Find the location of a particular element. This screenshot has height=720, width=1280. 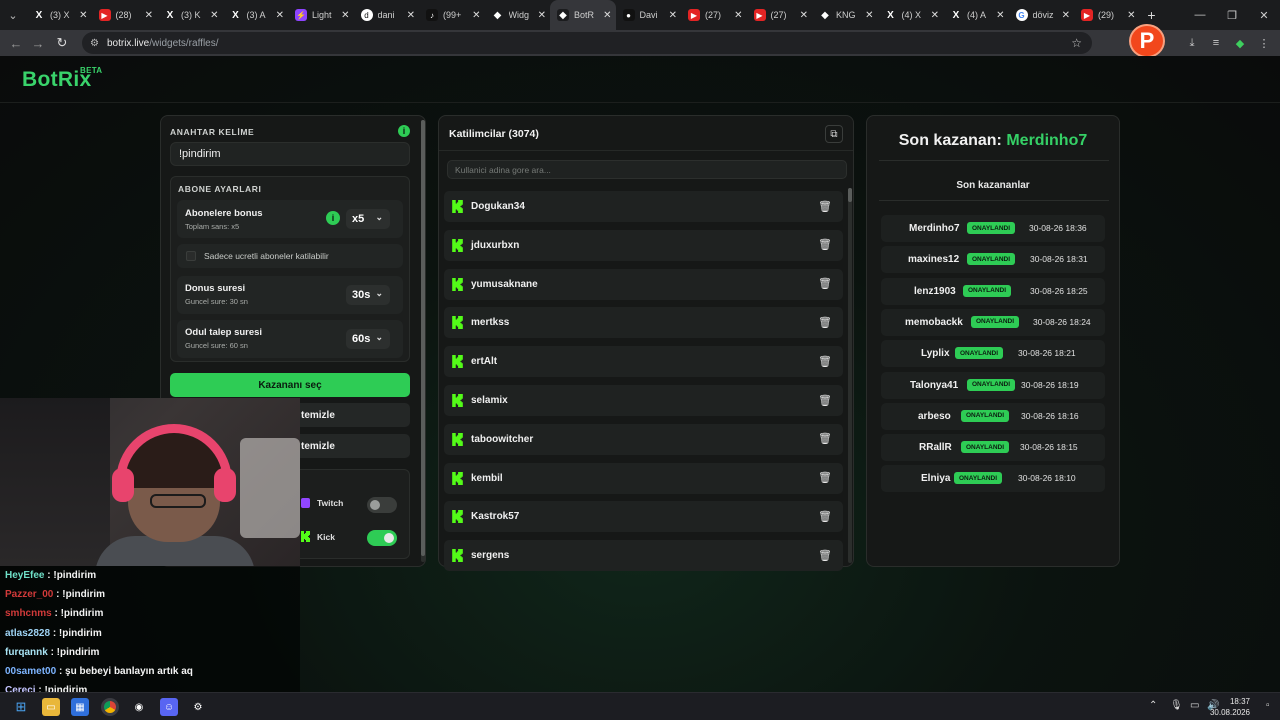

browser-tab: X (4) A ✕ is located at coordinates (976, 15).